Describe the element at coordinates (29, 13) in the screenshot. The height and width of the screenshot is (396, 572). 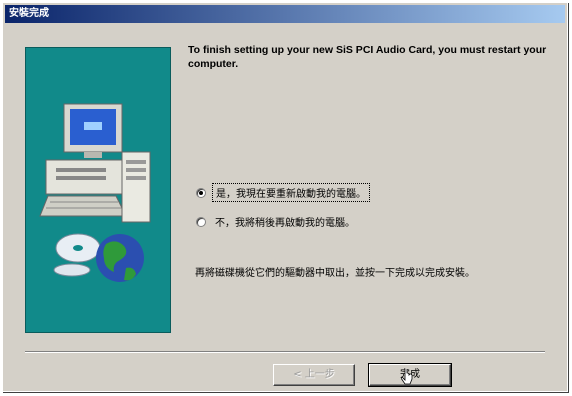
I see `window-title: 安裝完成` at that location.